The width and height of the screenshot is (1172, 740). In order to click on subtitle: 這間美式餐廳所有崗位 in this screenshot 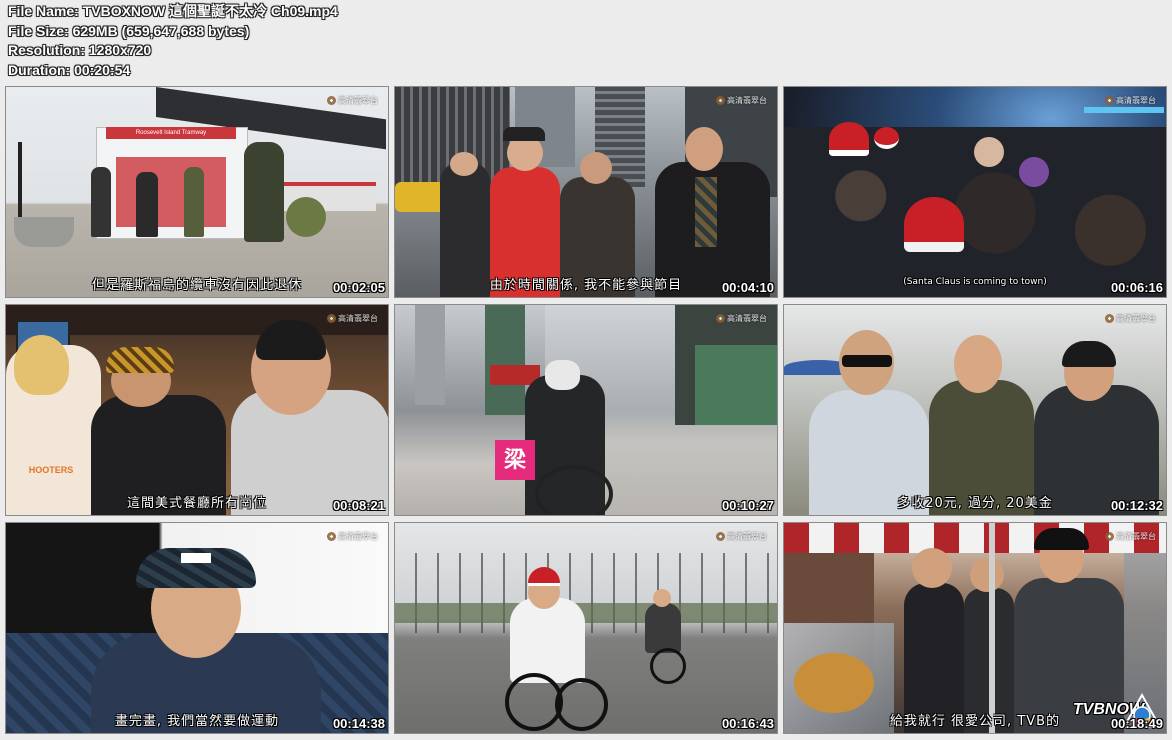, I will do `click(196, 503)`.